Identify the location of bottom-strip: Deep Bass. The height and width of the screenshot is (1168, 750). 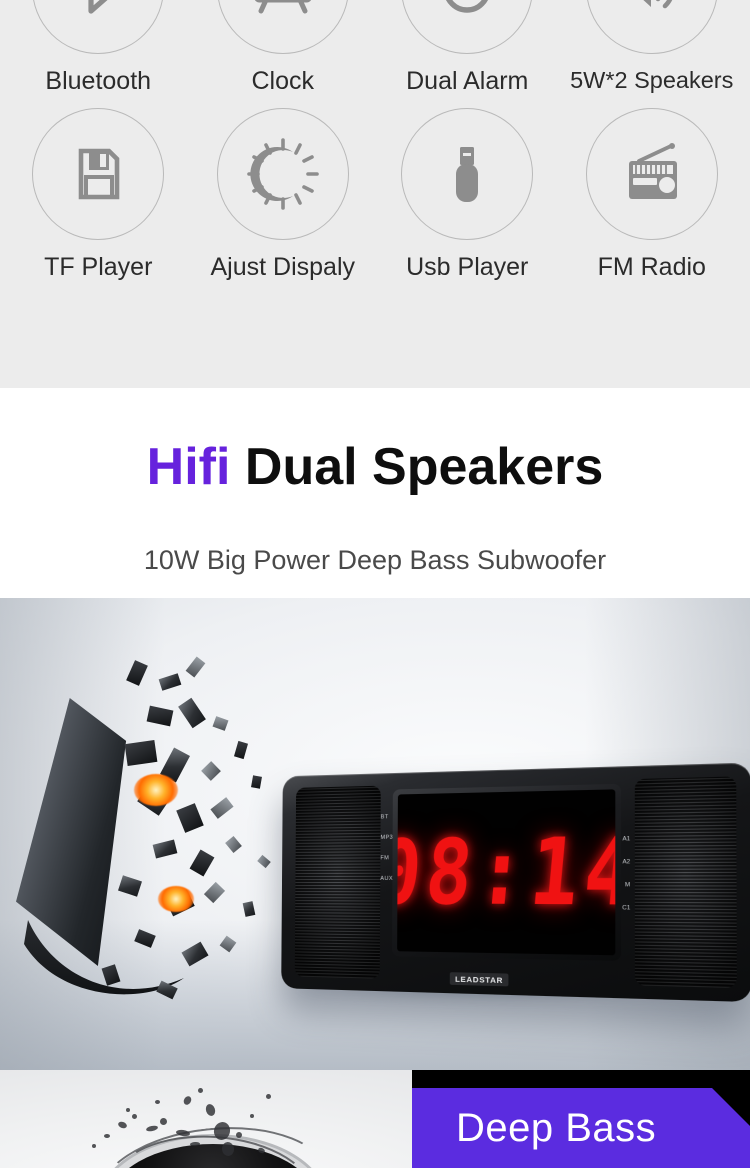
(375, 1119).